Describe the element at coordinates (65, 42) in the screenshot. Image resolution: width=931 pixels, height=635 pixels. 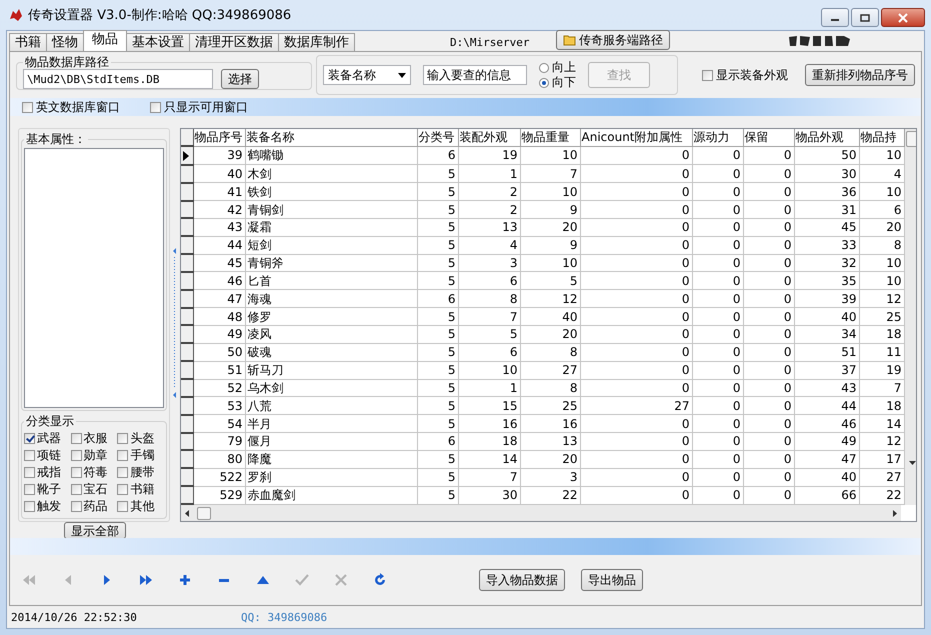
I see `tab: 怪物` at that location.